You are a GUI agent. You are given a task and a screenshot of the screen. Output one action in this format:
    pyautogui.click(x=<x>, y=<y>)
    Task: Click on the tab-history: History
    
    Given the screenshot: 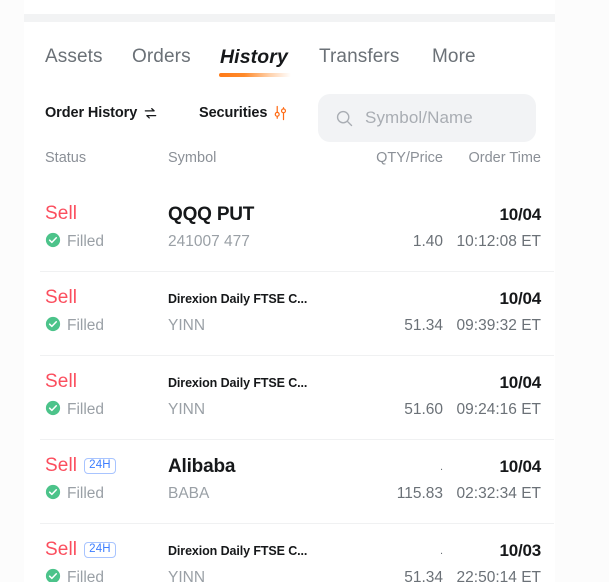 What is the action you would take?
    pyautogui.click(x=255, y=59)
    